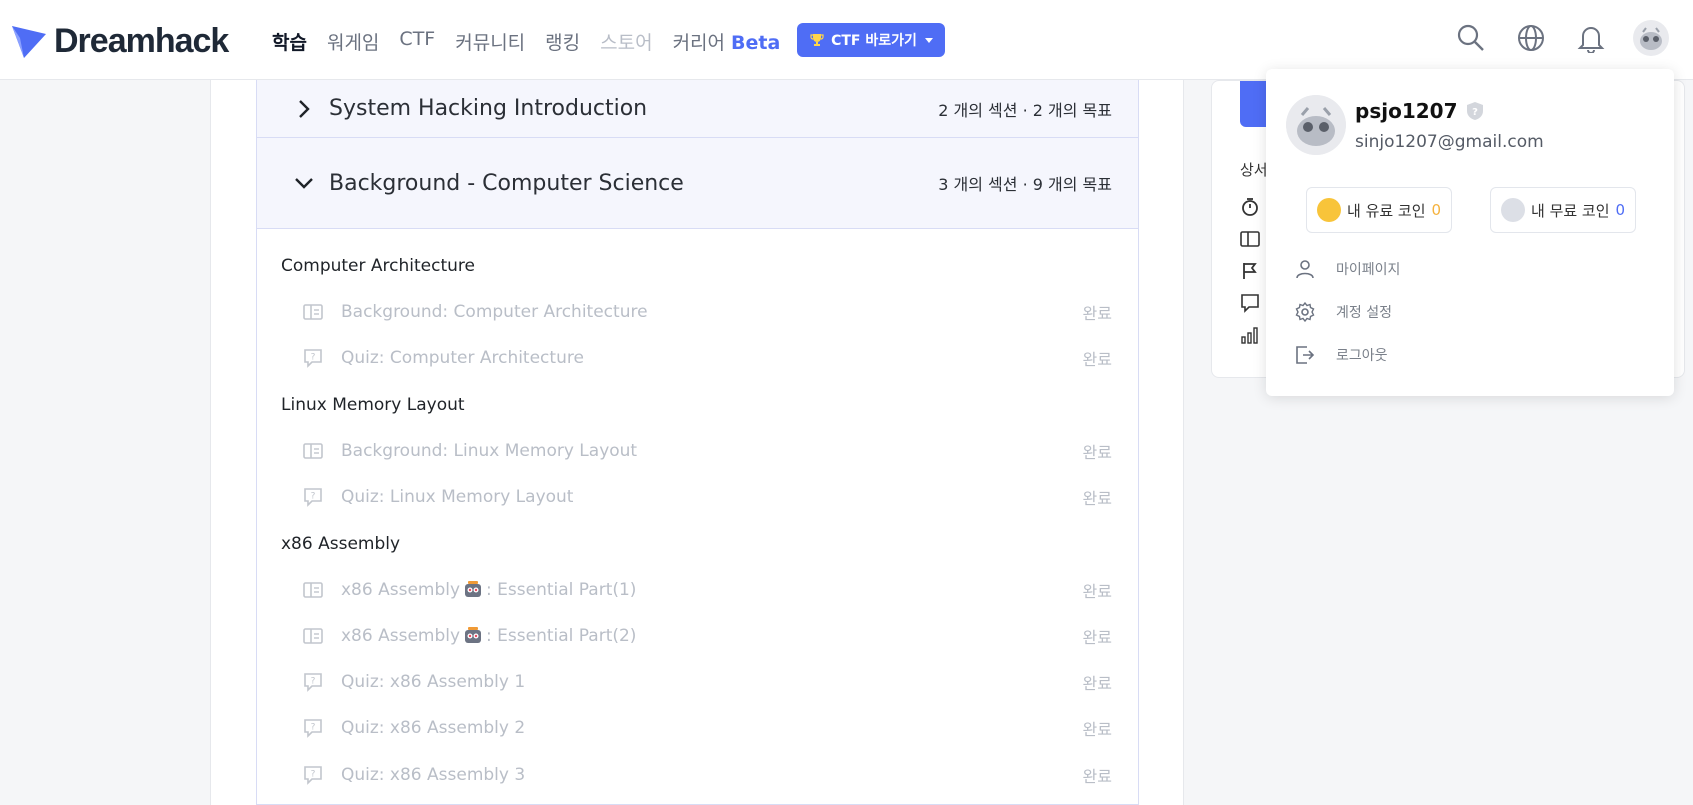 This screenshot has height=805, width=1693. Describe the element at coordinates (562, 41) in the screenshot. I see `nav-ranking: 랭킹` at that location.